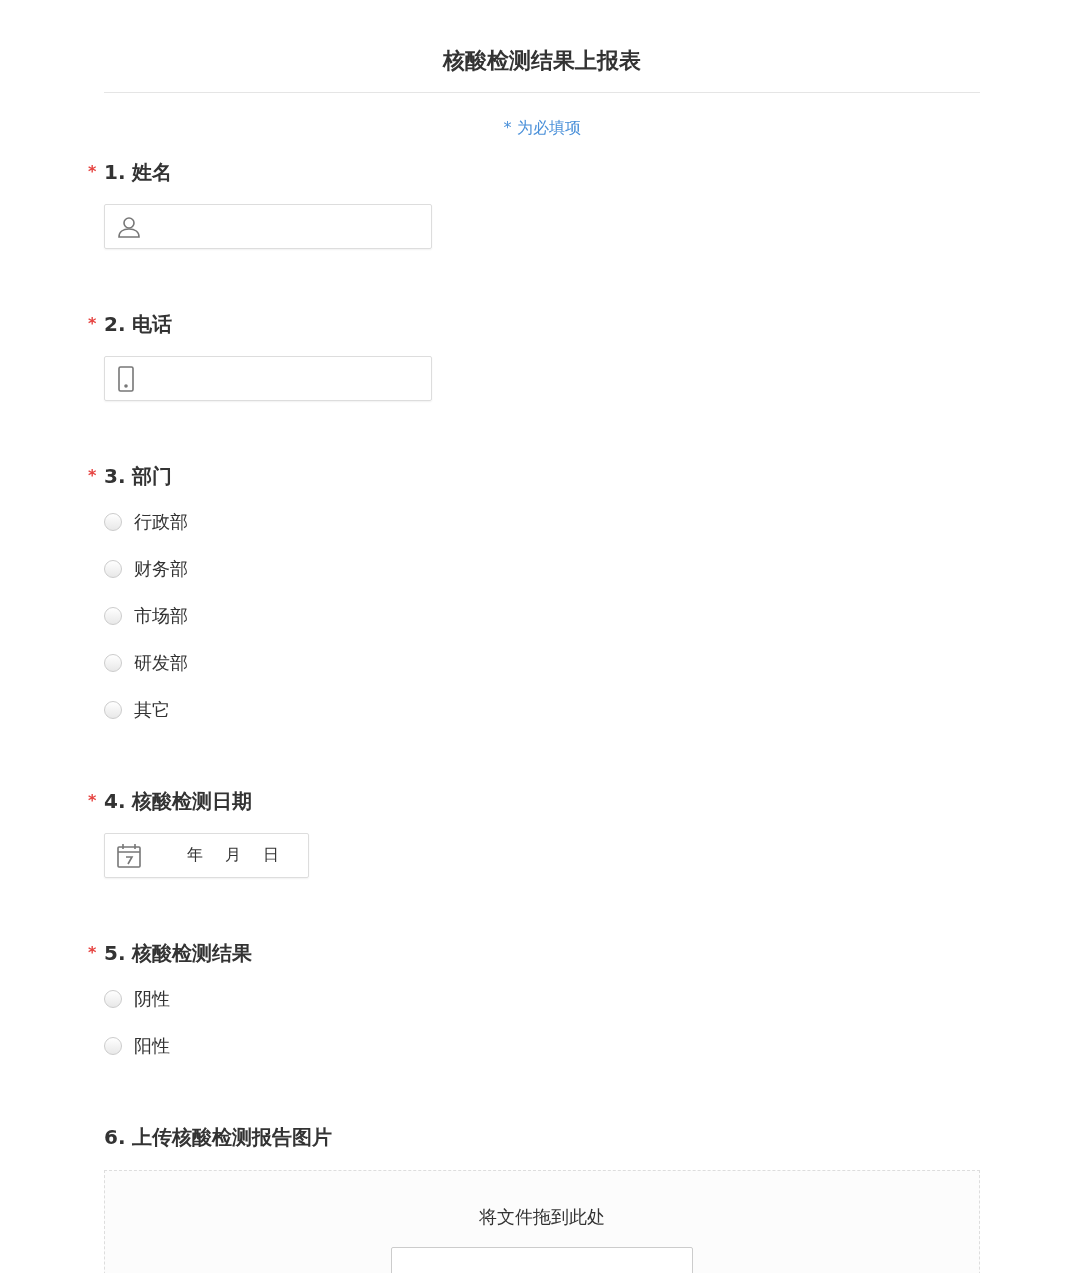 The image size is (1080, 1273). What do you see at coordinates (206, 855) in the screenshot?
I see `date-field: 年 月 日` at bounding box center [206, 855].